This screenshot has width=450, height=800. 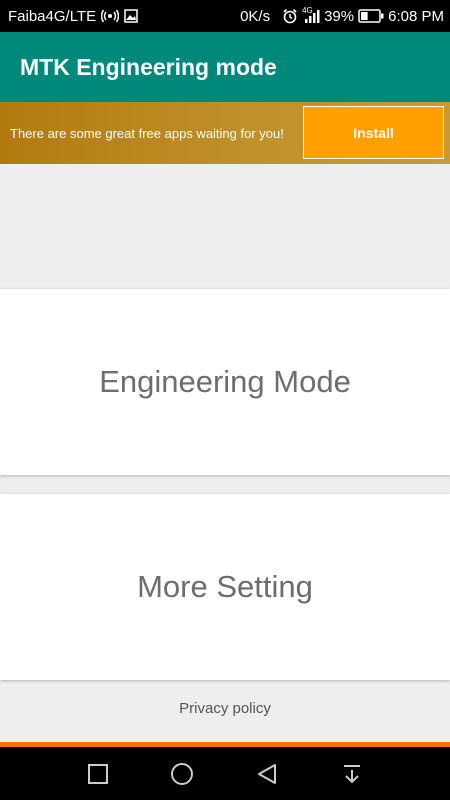 I want to click on privacy-policy-link: Privacy policy, so click(x=225, y=708).